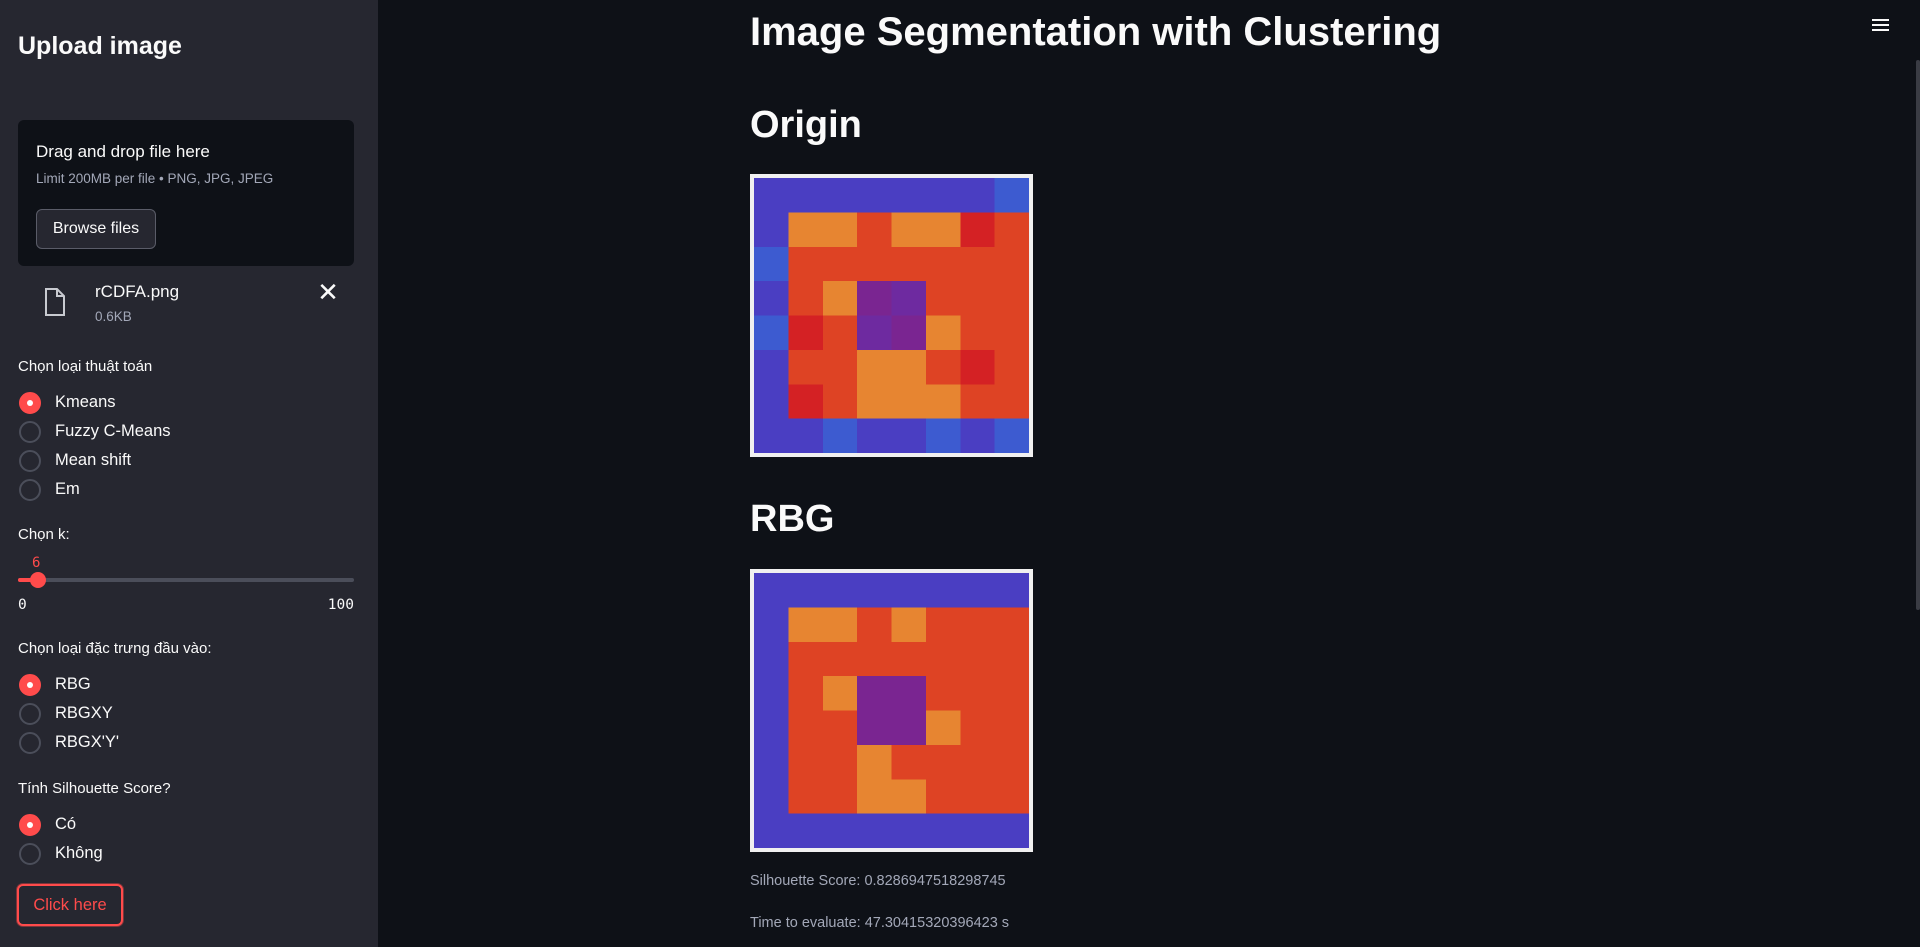  I want to click on radio-kmeans: Kmeans, so click(94, 402).